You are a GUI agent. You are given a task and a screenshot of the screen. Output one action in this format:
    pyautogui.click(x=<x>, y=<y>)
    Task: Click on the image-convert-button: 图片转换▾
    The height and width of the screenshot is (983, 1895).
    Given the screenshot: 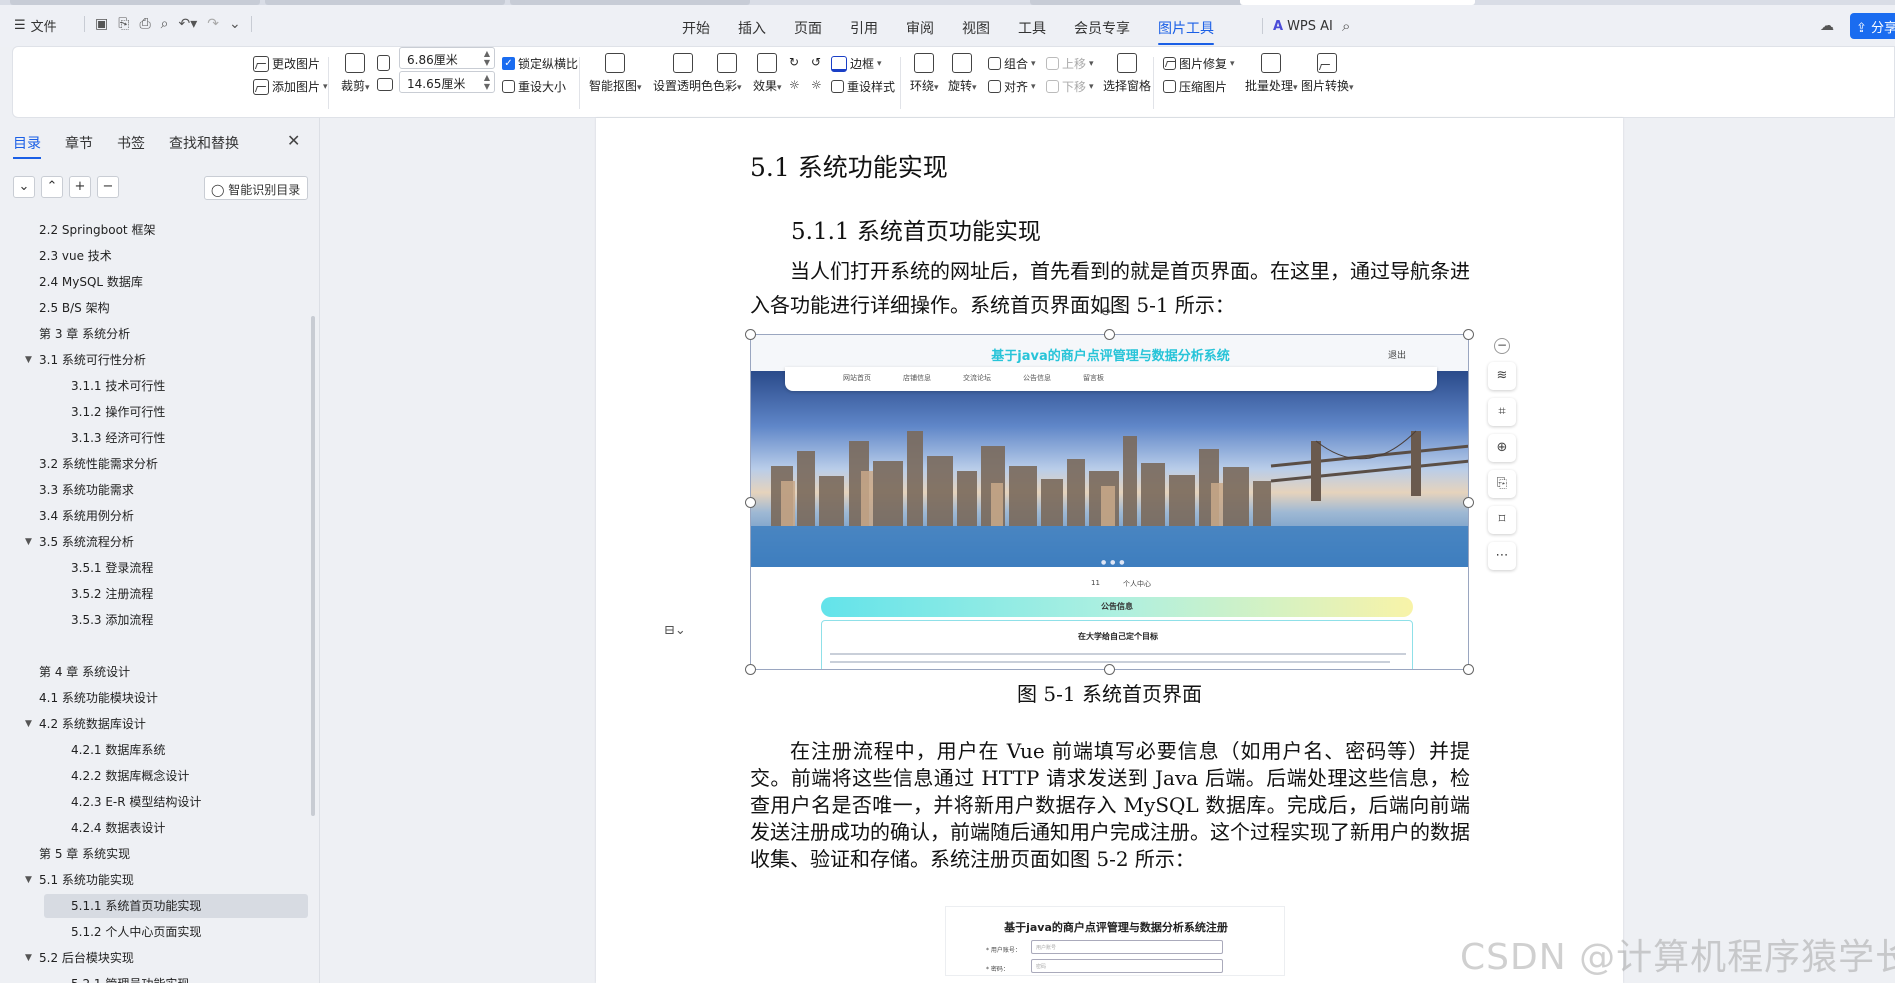 What is the action you would take?
    pyautogui.click(x=1327, y=73)
    